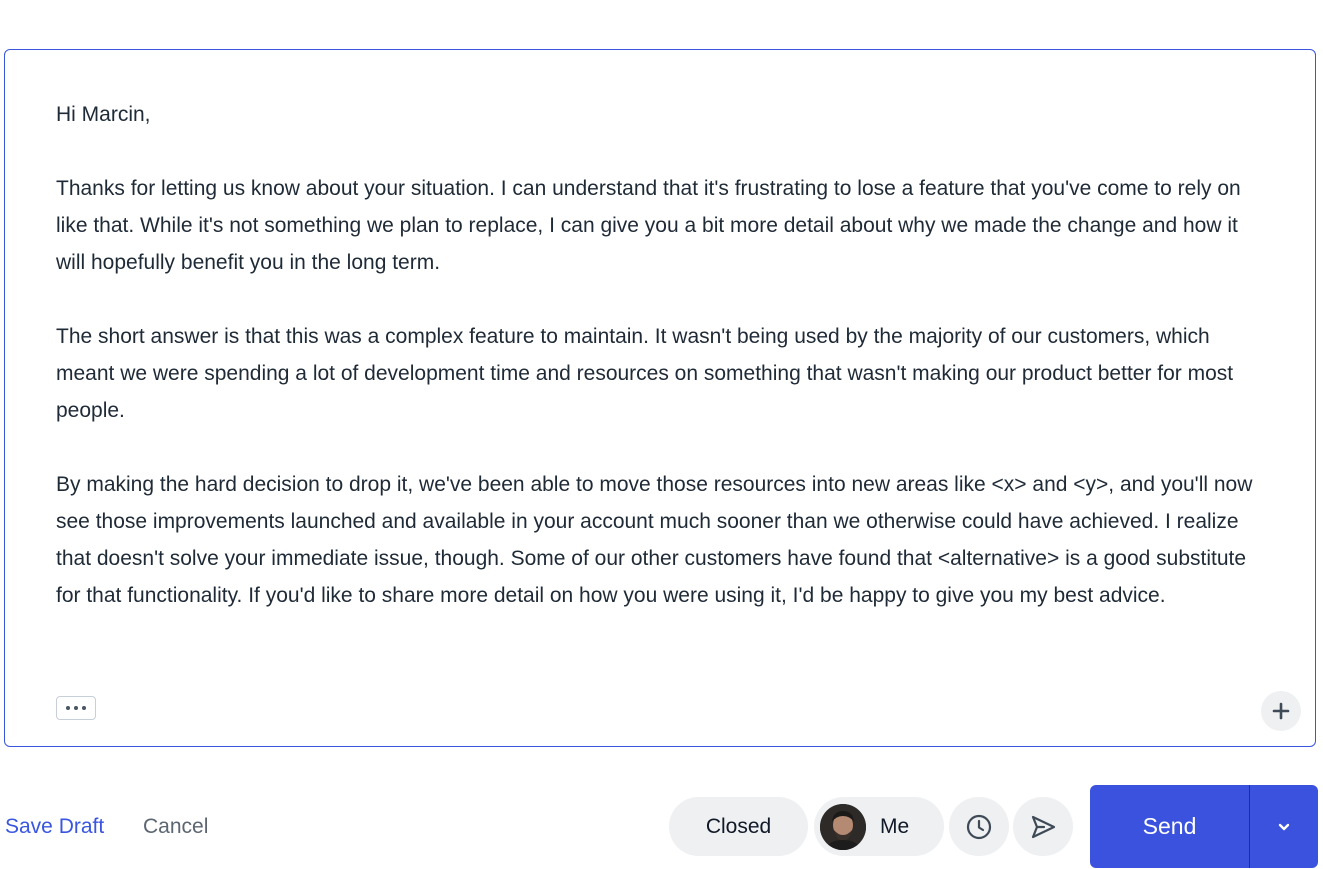  I want to click on send-later-button, so click(1043, 826).